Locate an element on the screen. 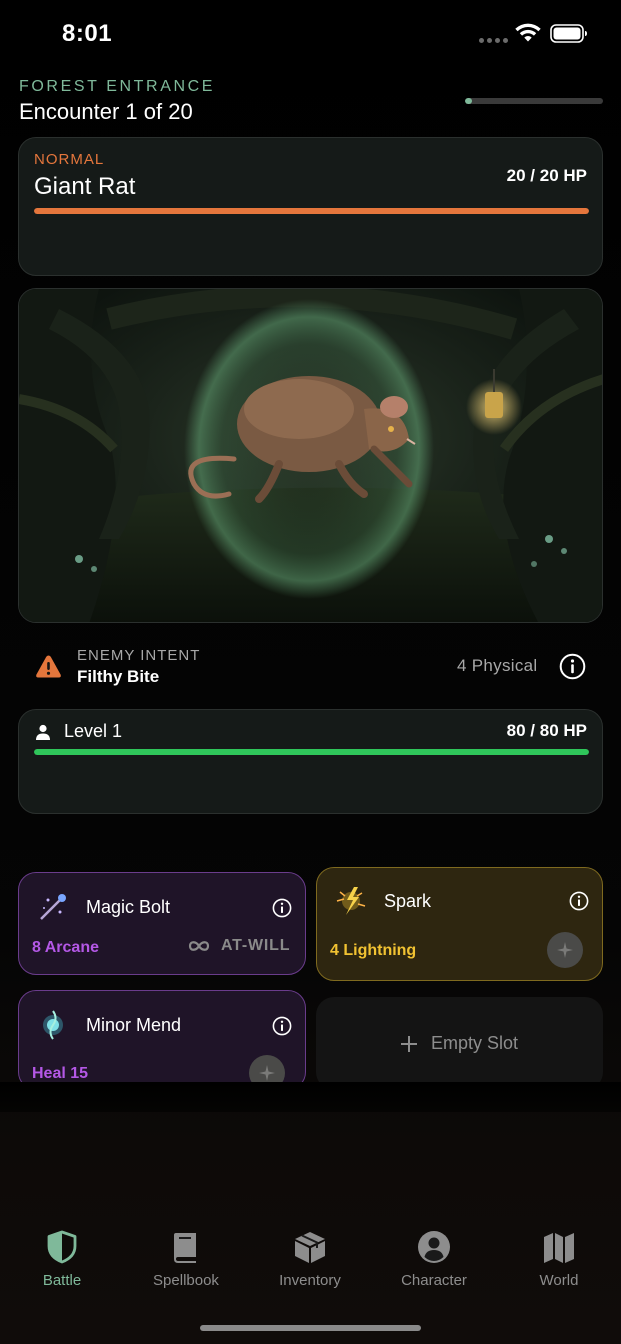 This screenshot has width=621, height=1344. person-icon is located at coordinates (43, 732).